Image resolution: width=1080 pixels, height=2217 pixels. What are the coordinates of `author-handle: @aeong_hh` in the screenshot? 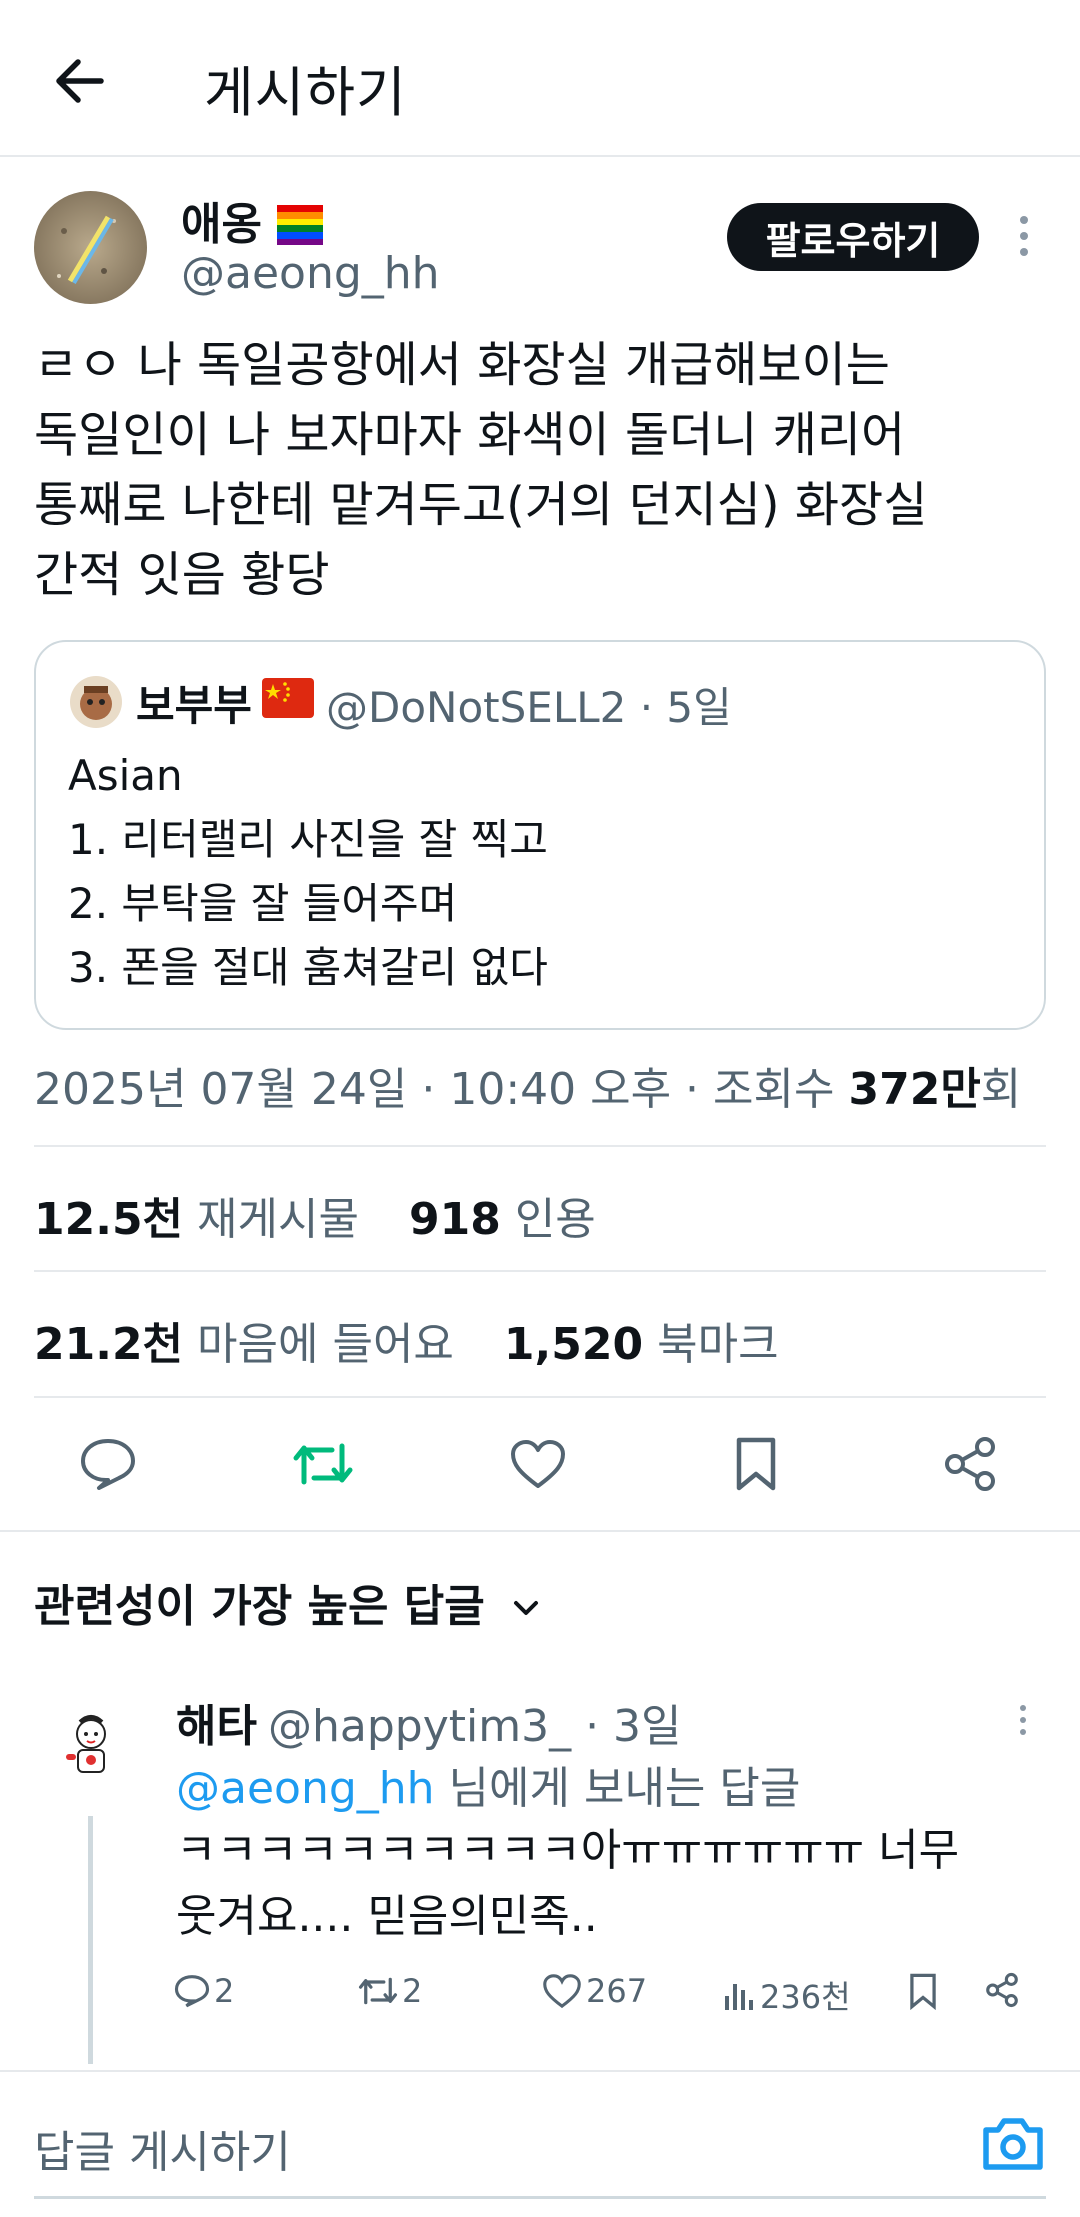 It's located at (310, 273).